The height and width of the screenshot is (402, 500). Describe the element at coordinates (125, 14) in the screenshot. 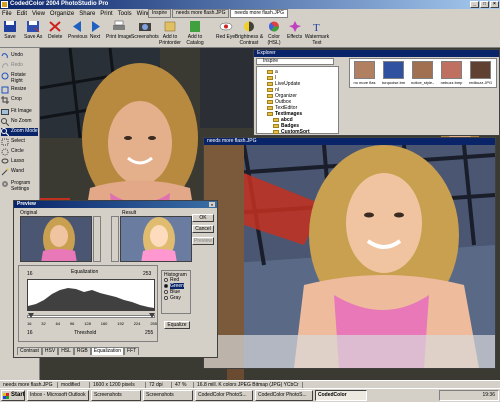

I see `menu-tools: Tools` at that location.